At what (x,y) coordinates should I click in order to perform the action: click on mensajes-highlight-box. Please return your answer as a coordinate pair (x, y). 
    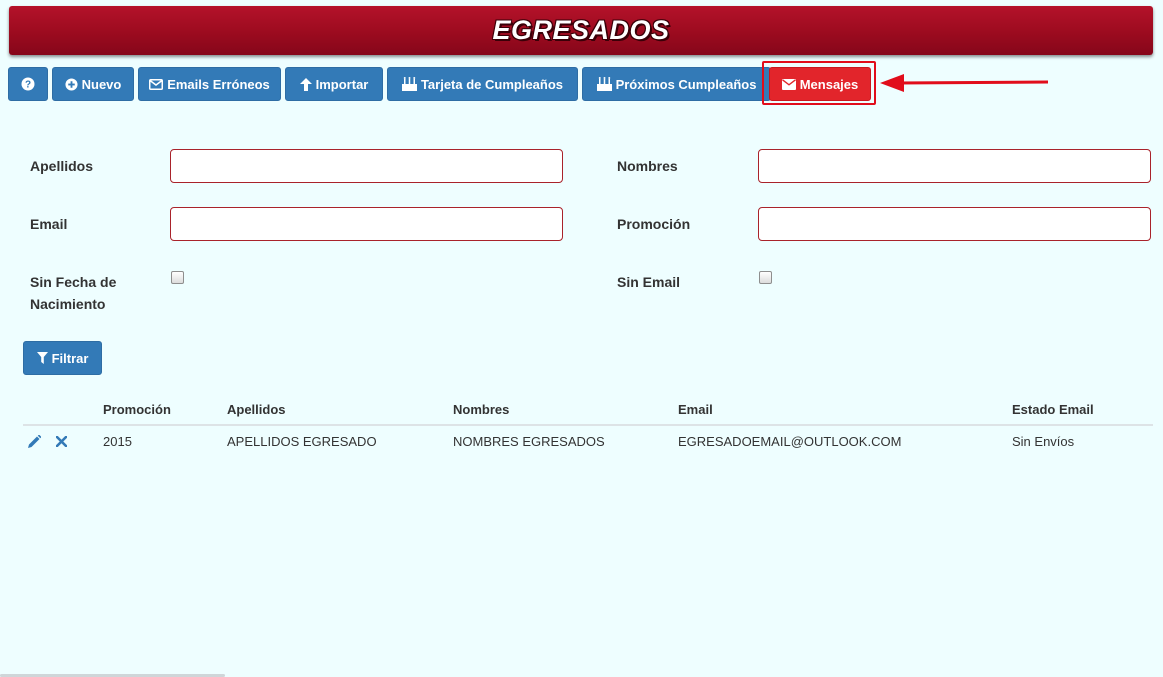
    Looking at the image, I should click on (819, 83).